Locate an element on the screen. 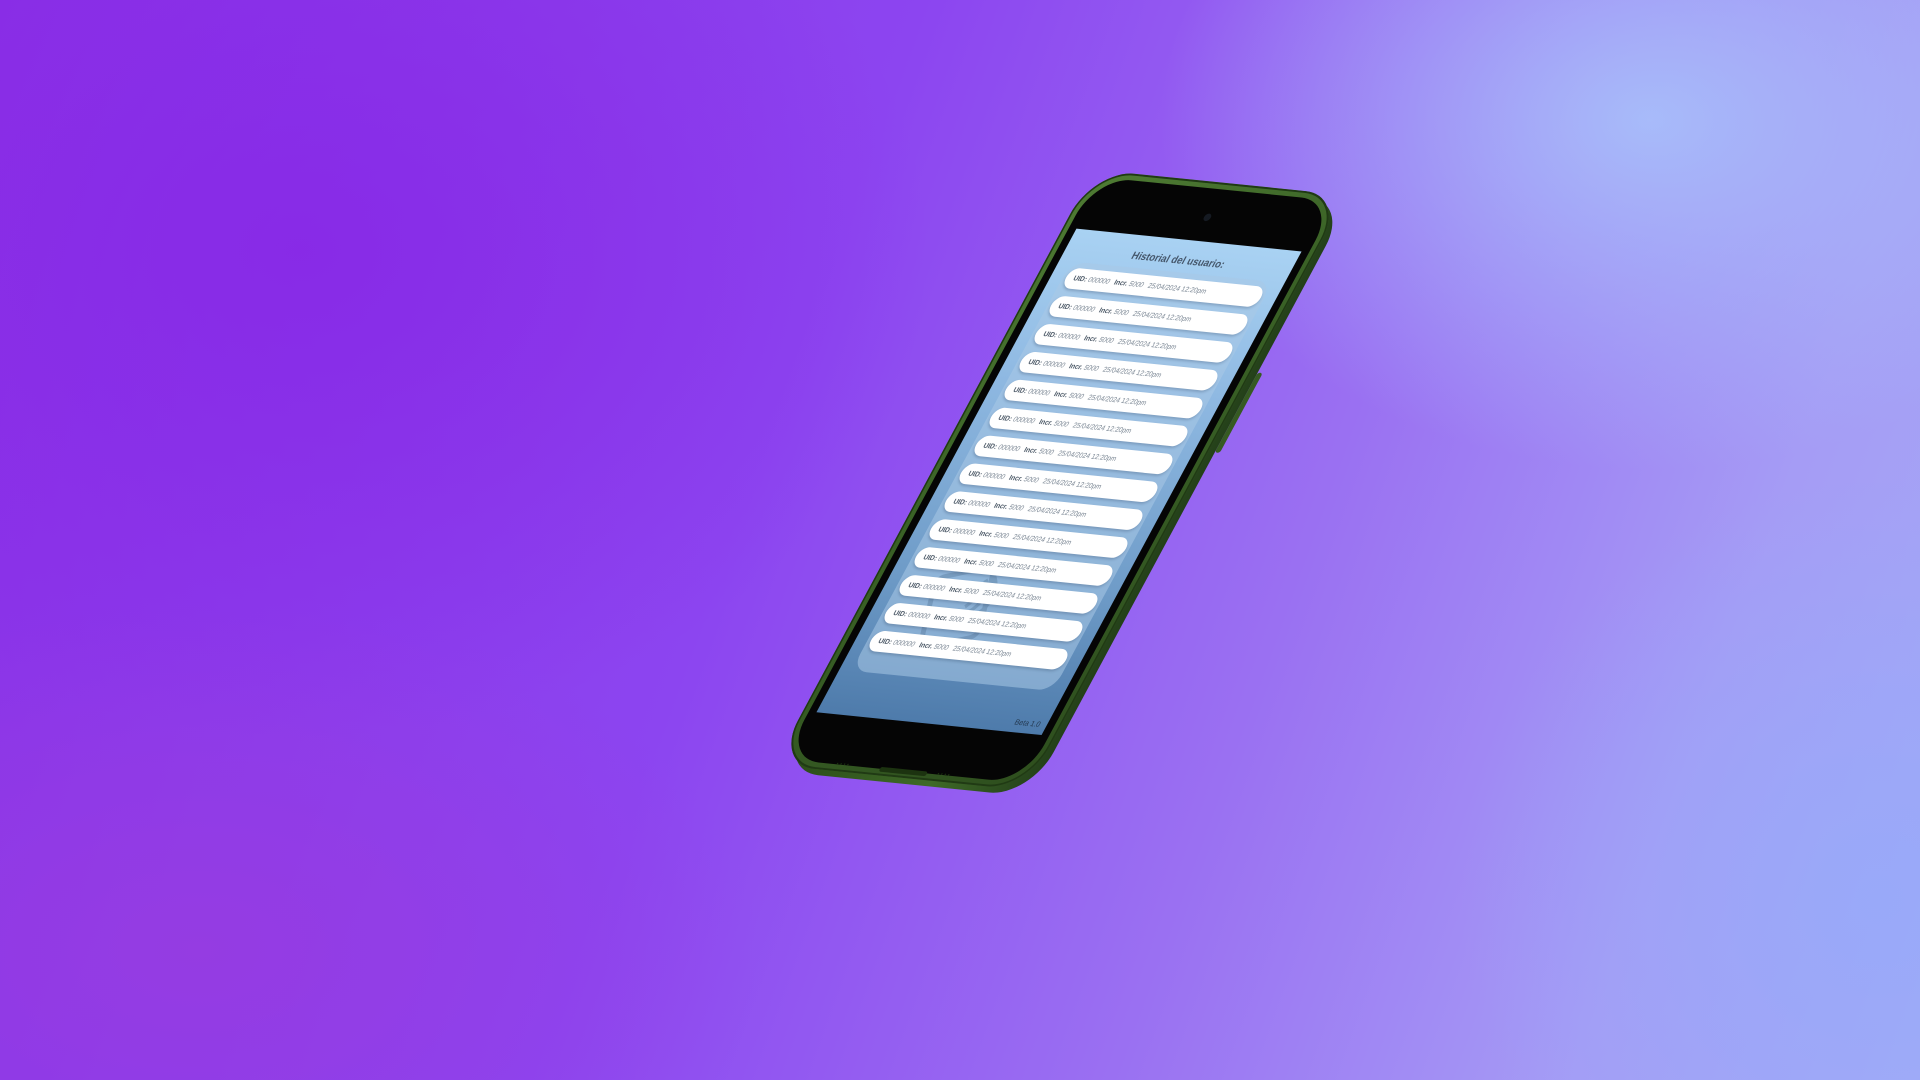 The width and height of the screenshot is (1920, 1080). front-camera-icon is located at coordinates (1207, 217).